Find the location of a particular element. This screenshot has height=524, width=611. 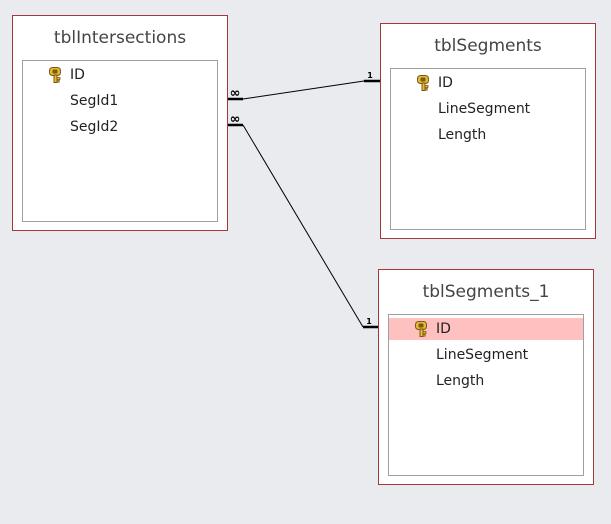

field-row-segid1: SegId1 is located at coordinates (120, 101).